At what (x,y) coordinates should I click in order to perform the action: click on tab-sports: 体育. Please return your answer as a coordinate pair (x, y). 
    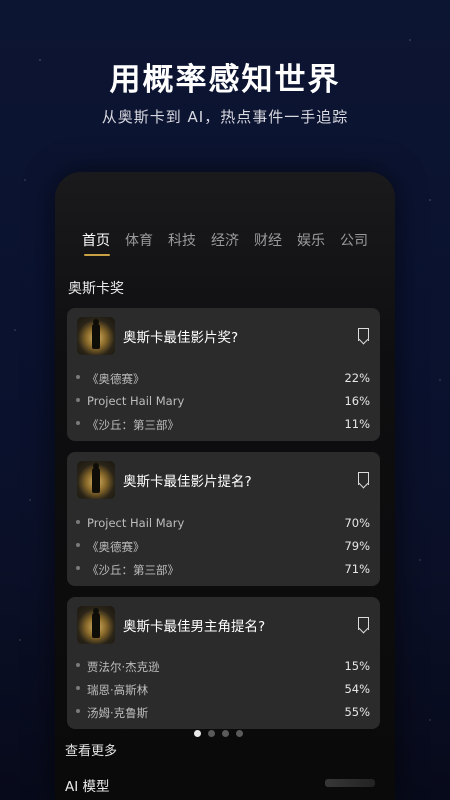
    Looking at the image, I should click on (146, 243).